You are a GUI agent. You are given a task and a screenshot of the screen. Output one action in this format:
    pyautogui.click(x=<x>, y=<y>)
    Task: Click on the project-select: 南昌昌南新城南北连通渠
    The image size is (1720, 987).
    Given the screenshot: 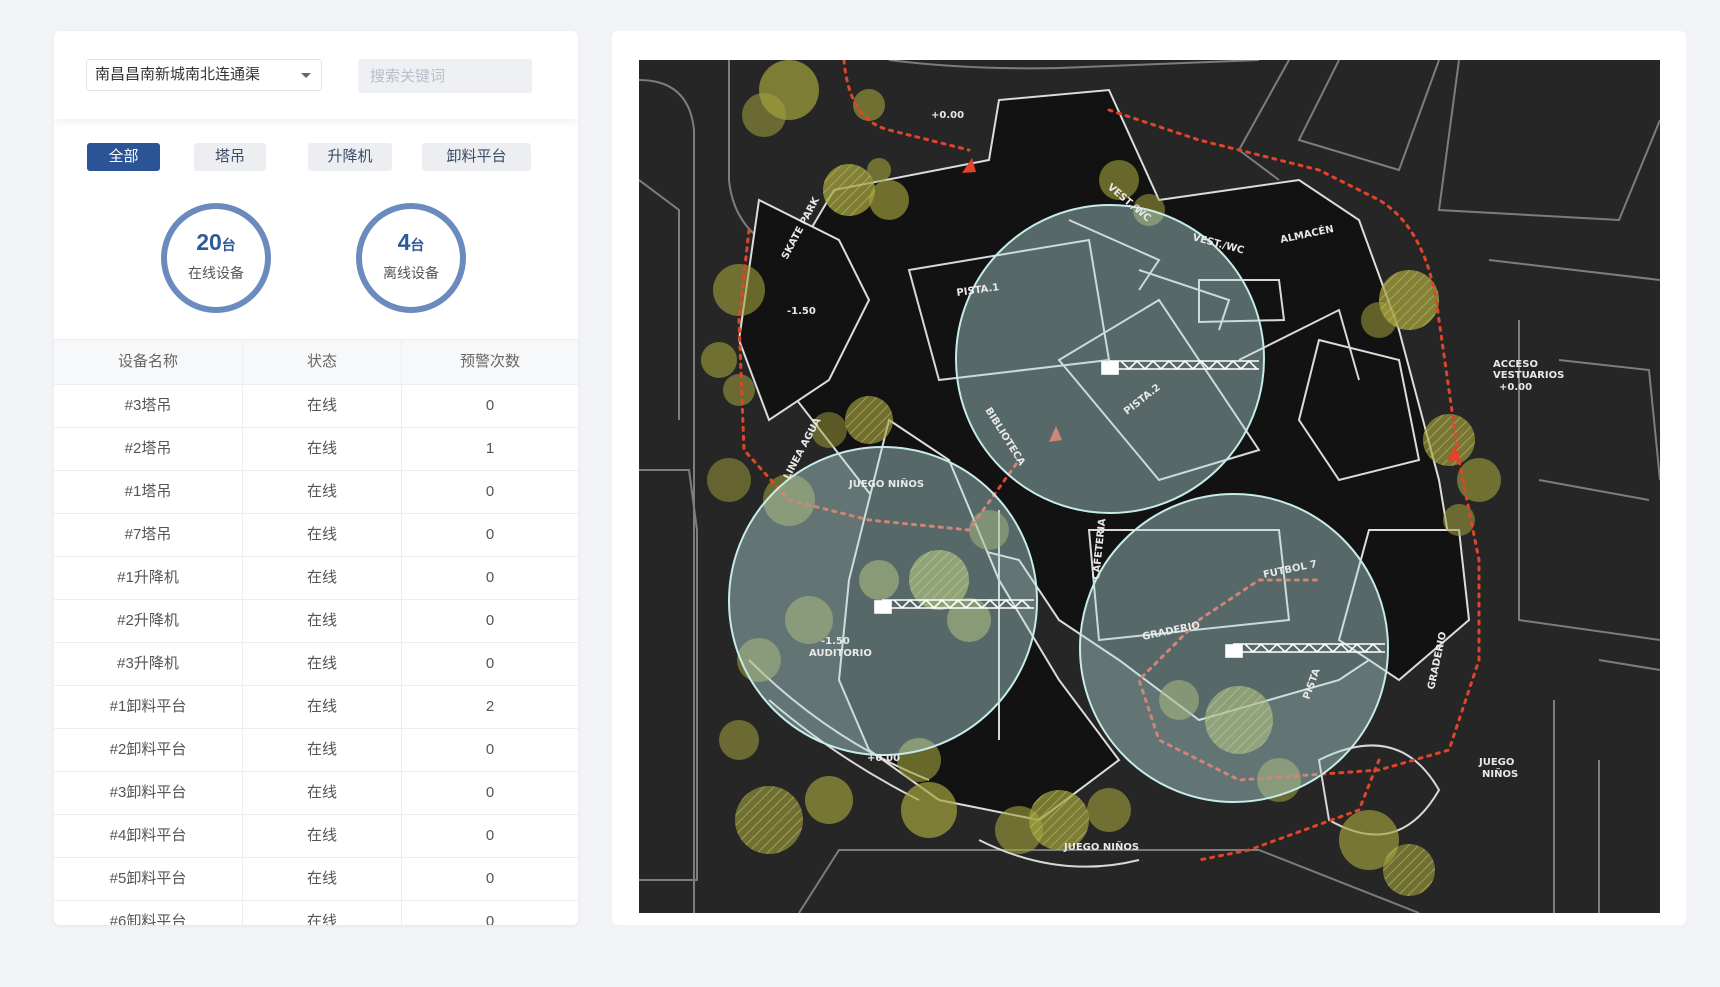 What is the action you would take?
    pyautogui.click(x=204, y=75)
    